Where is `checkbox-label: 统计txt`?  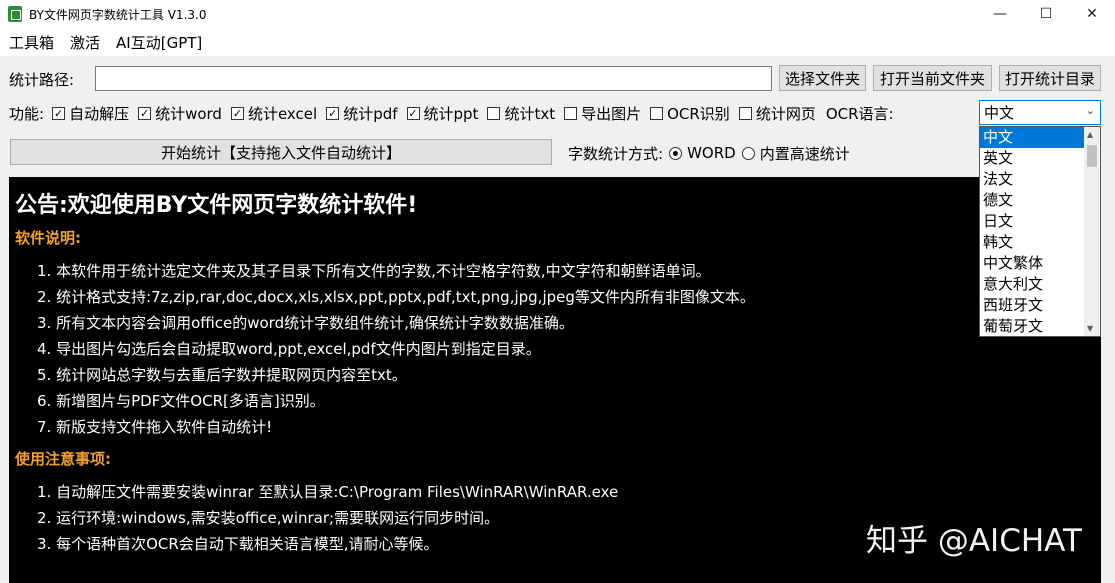
checkbox-label: 统计txt is located at coordinates (530, 113).